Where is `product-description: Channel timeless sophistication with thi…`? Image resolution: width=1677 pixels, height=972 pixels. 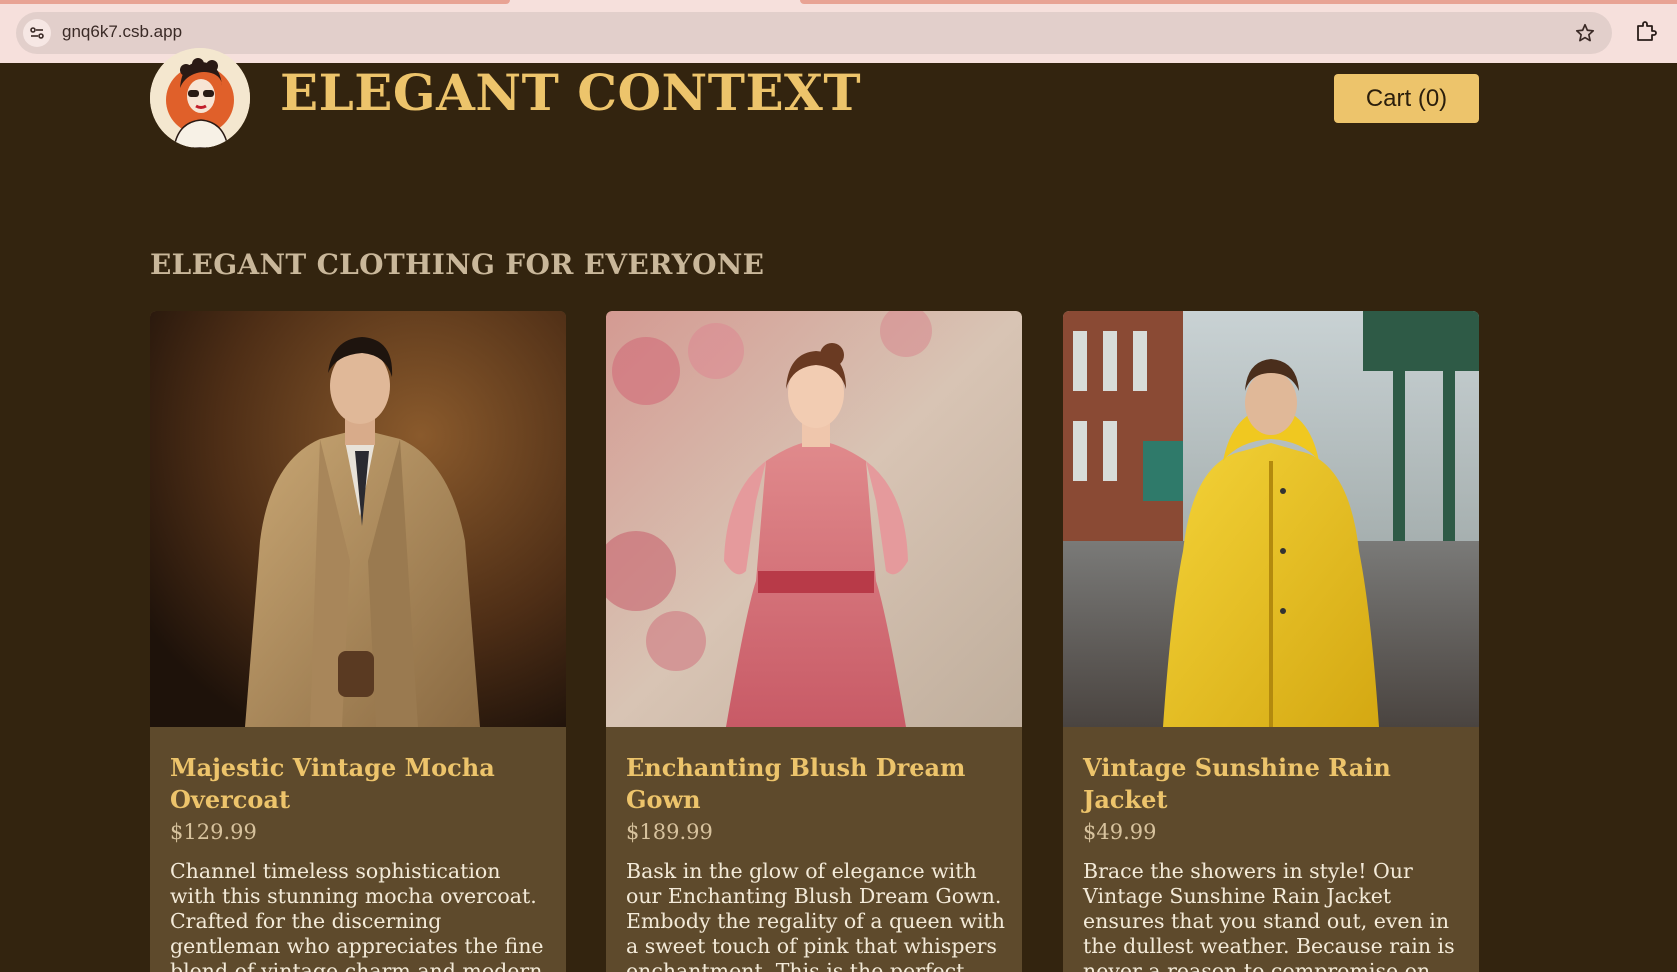
product-description: Channel timeless sophistication with thi… is located at coordinates (357, 915).